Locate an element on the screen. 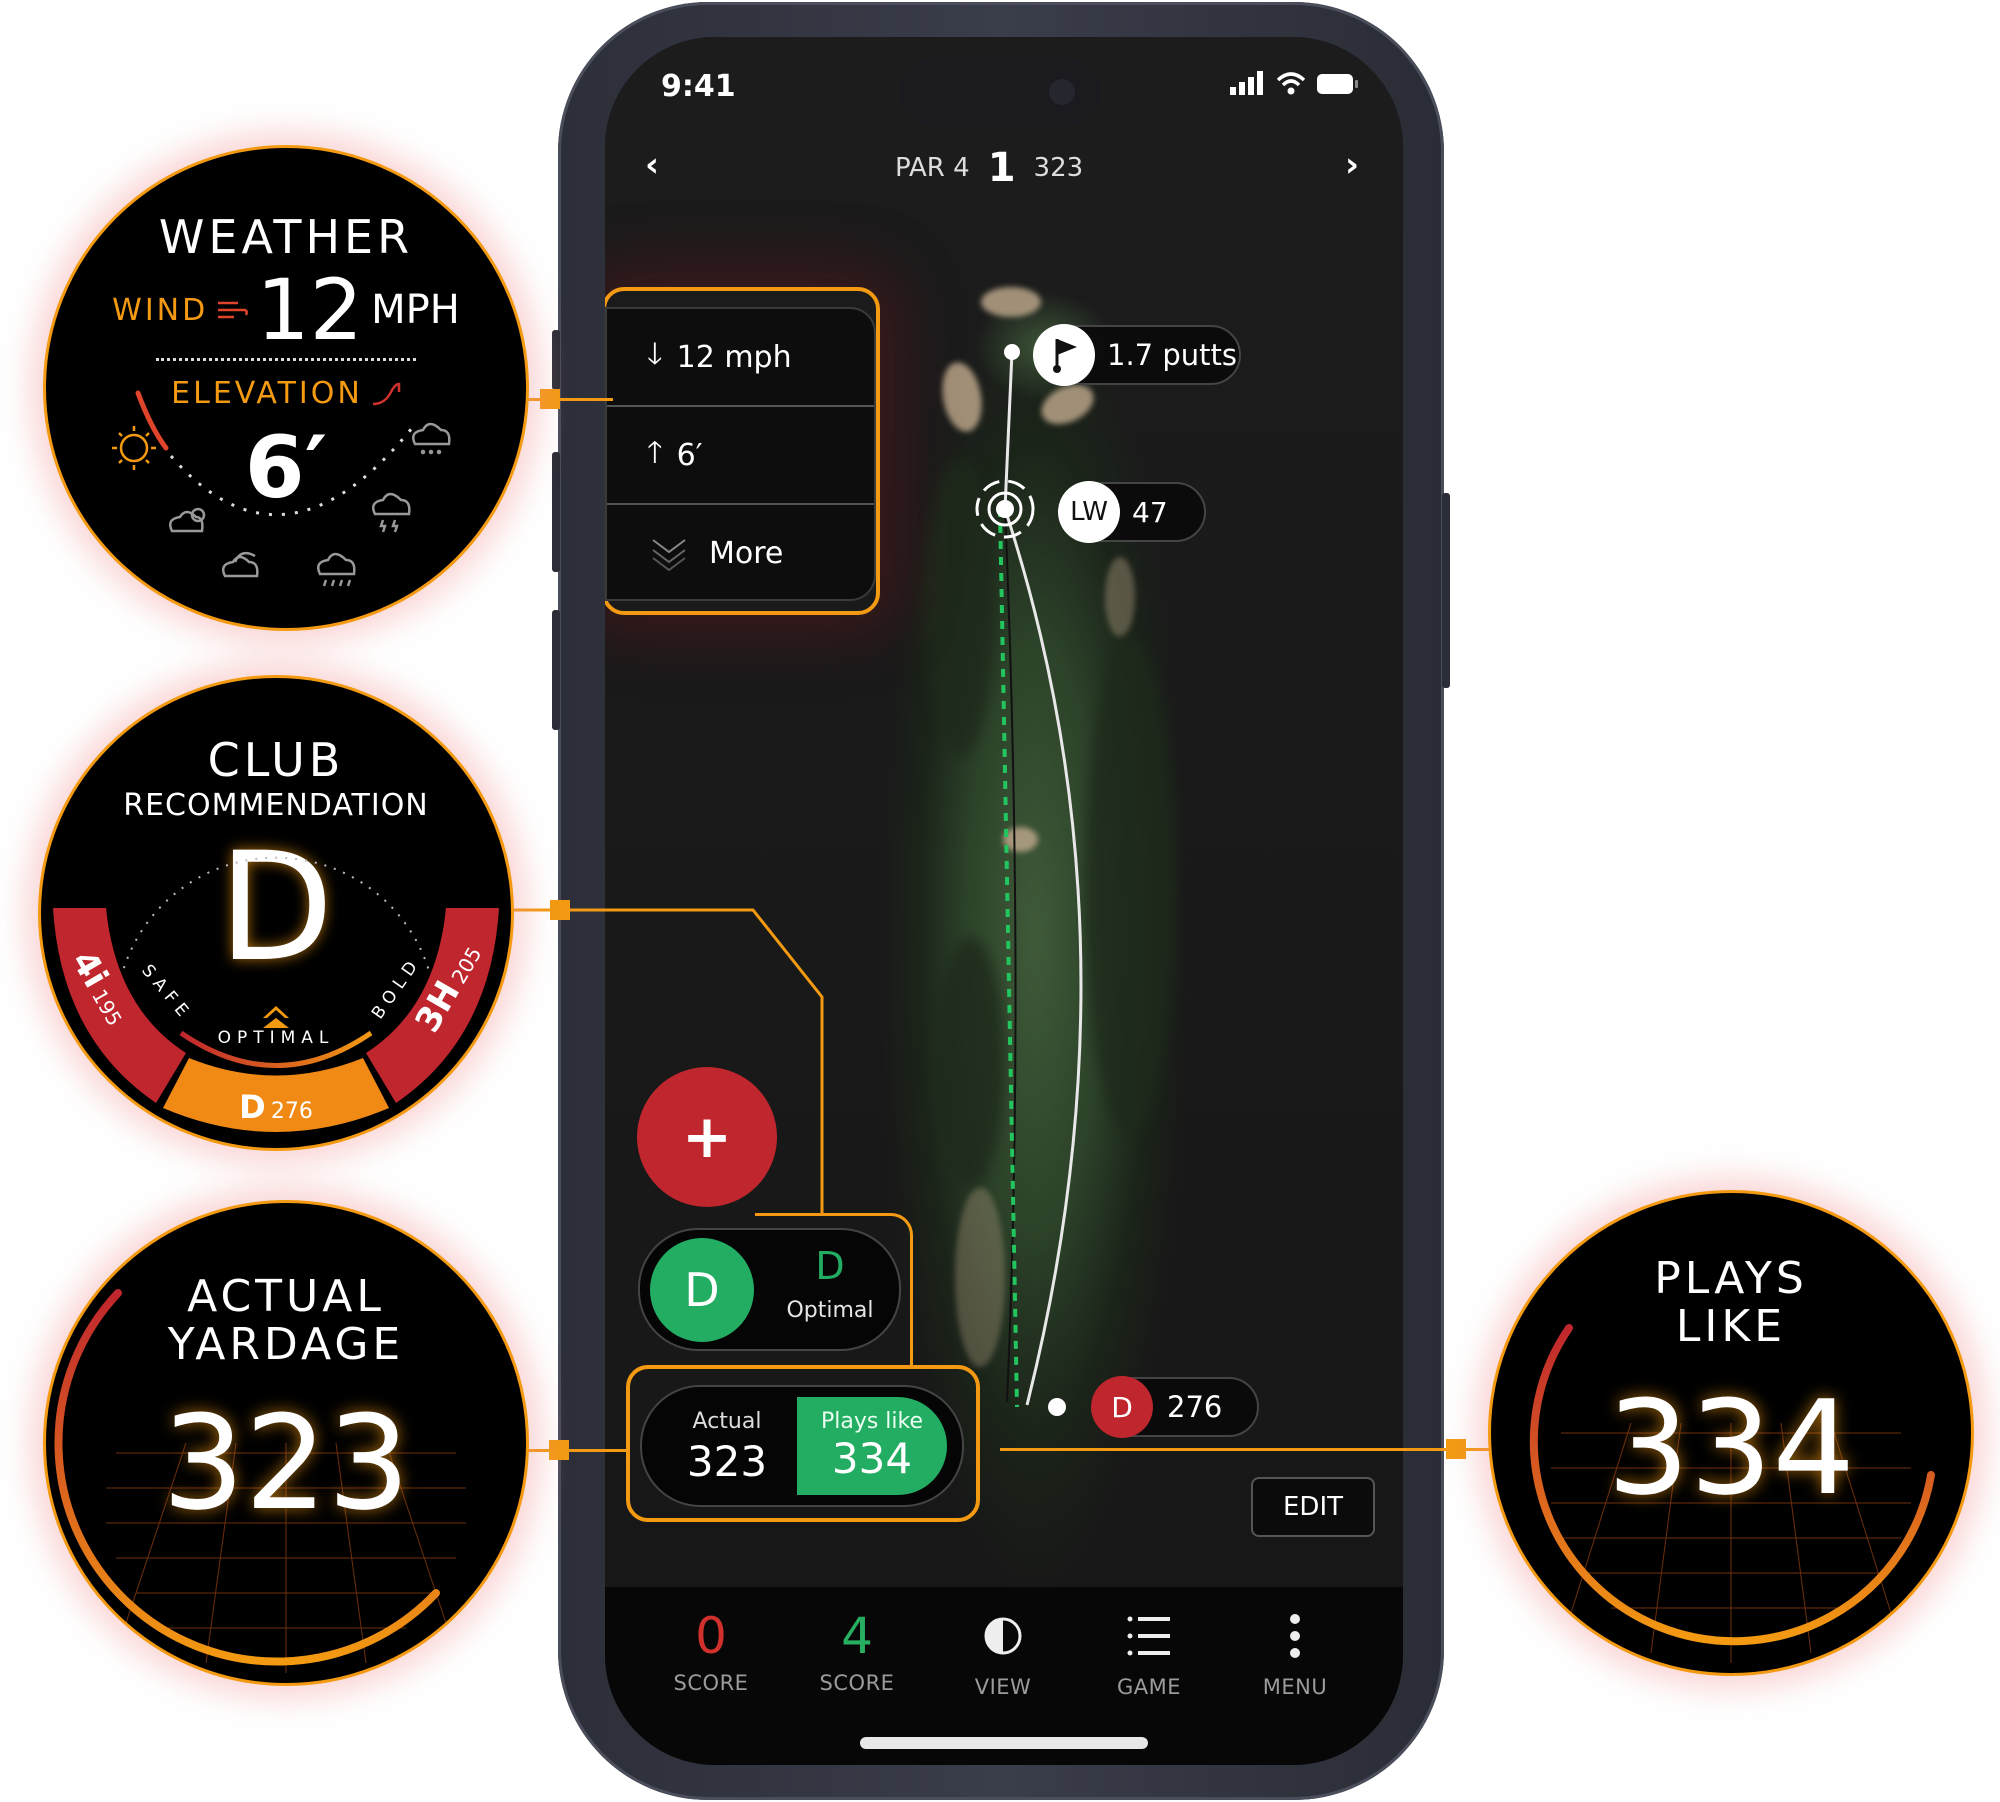  actual-connector-node is located at coordinates (559, 1450).